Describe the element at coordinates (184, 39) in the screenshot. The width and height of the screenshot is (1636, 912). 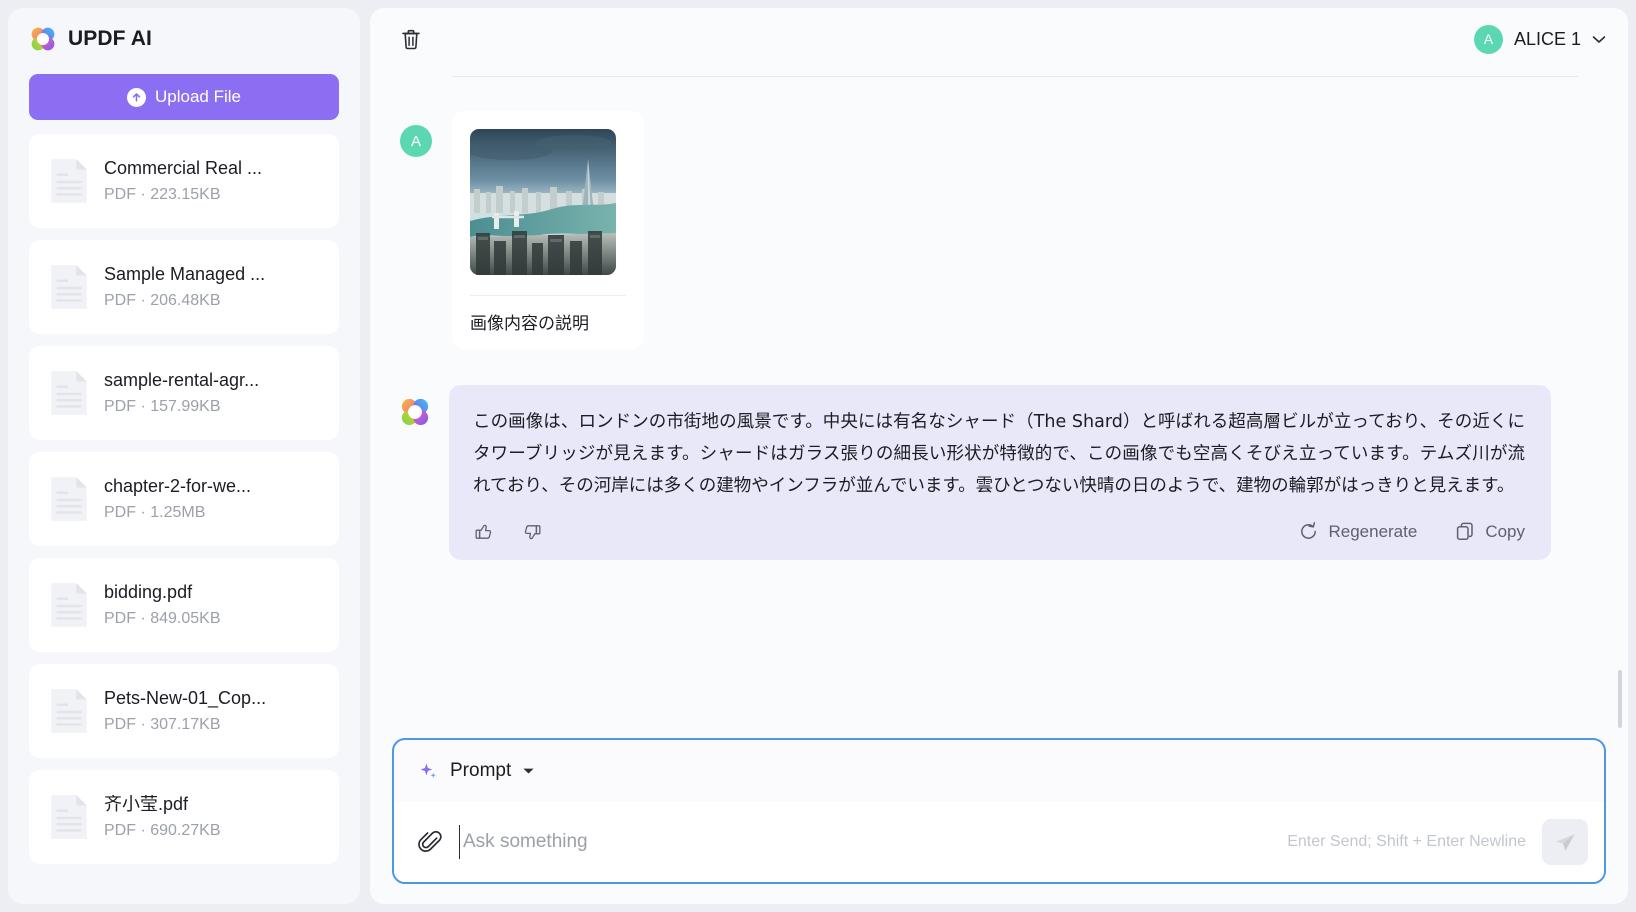
I see `sidebar-header: UPDF AI` at that location.